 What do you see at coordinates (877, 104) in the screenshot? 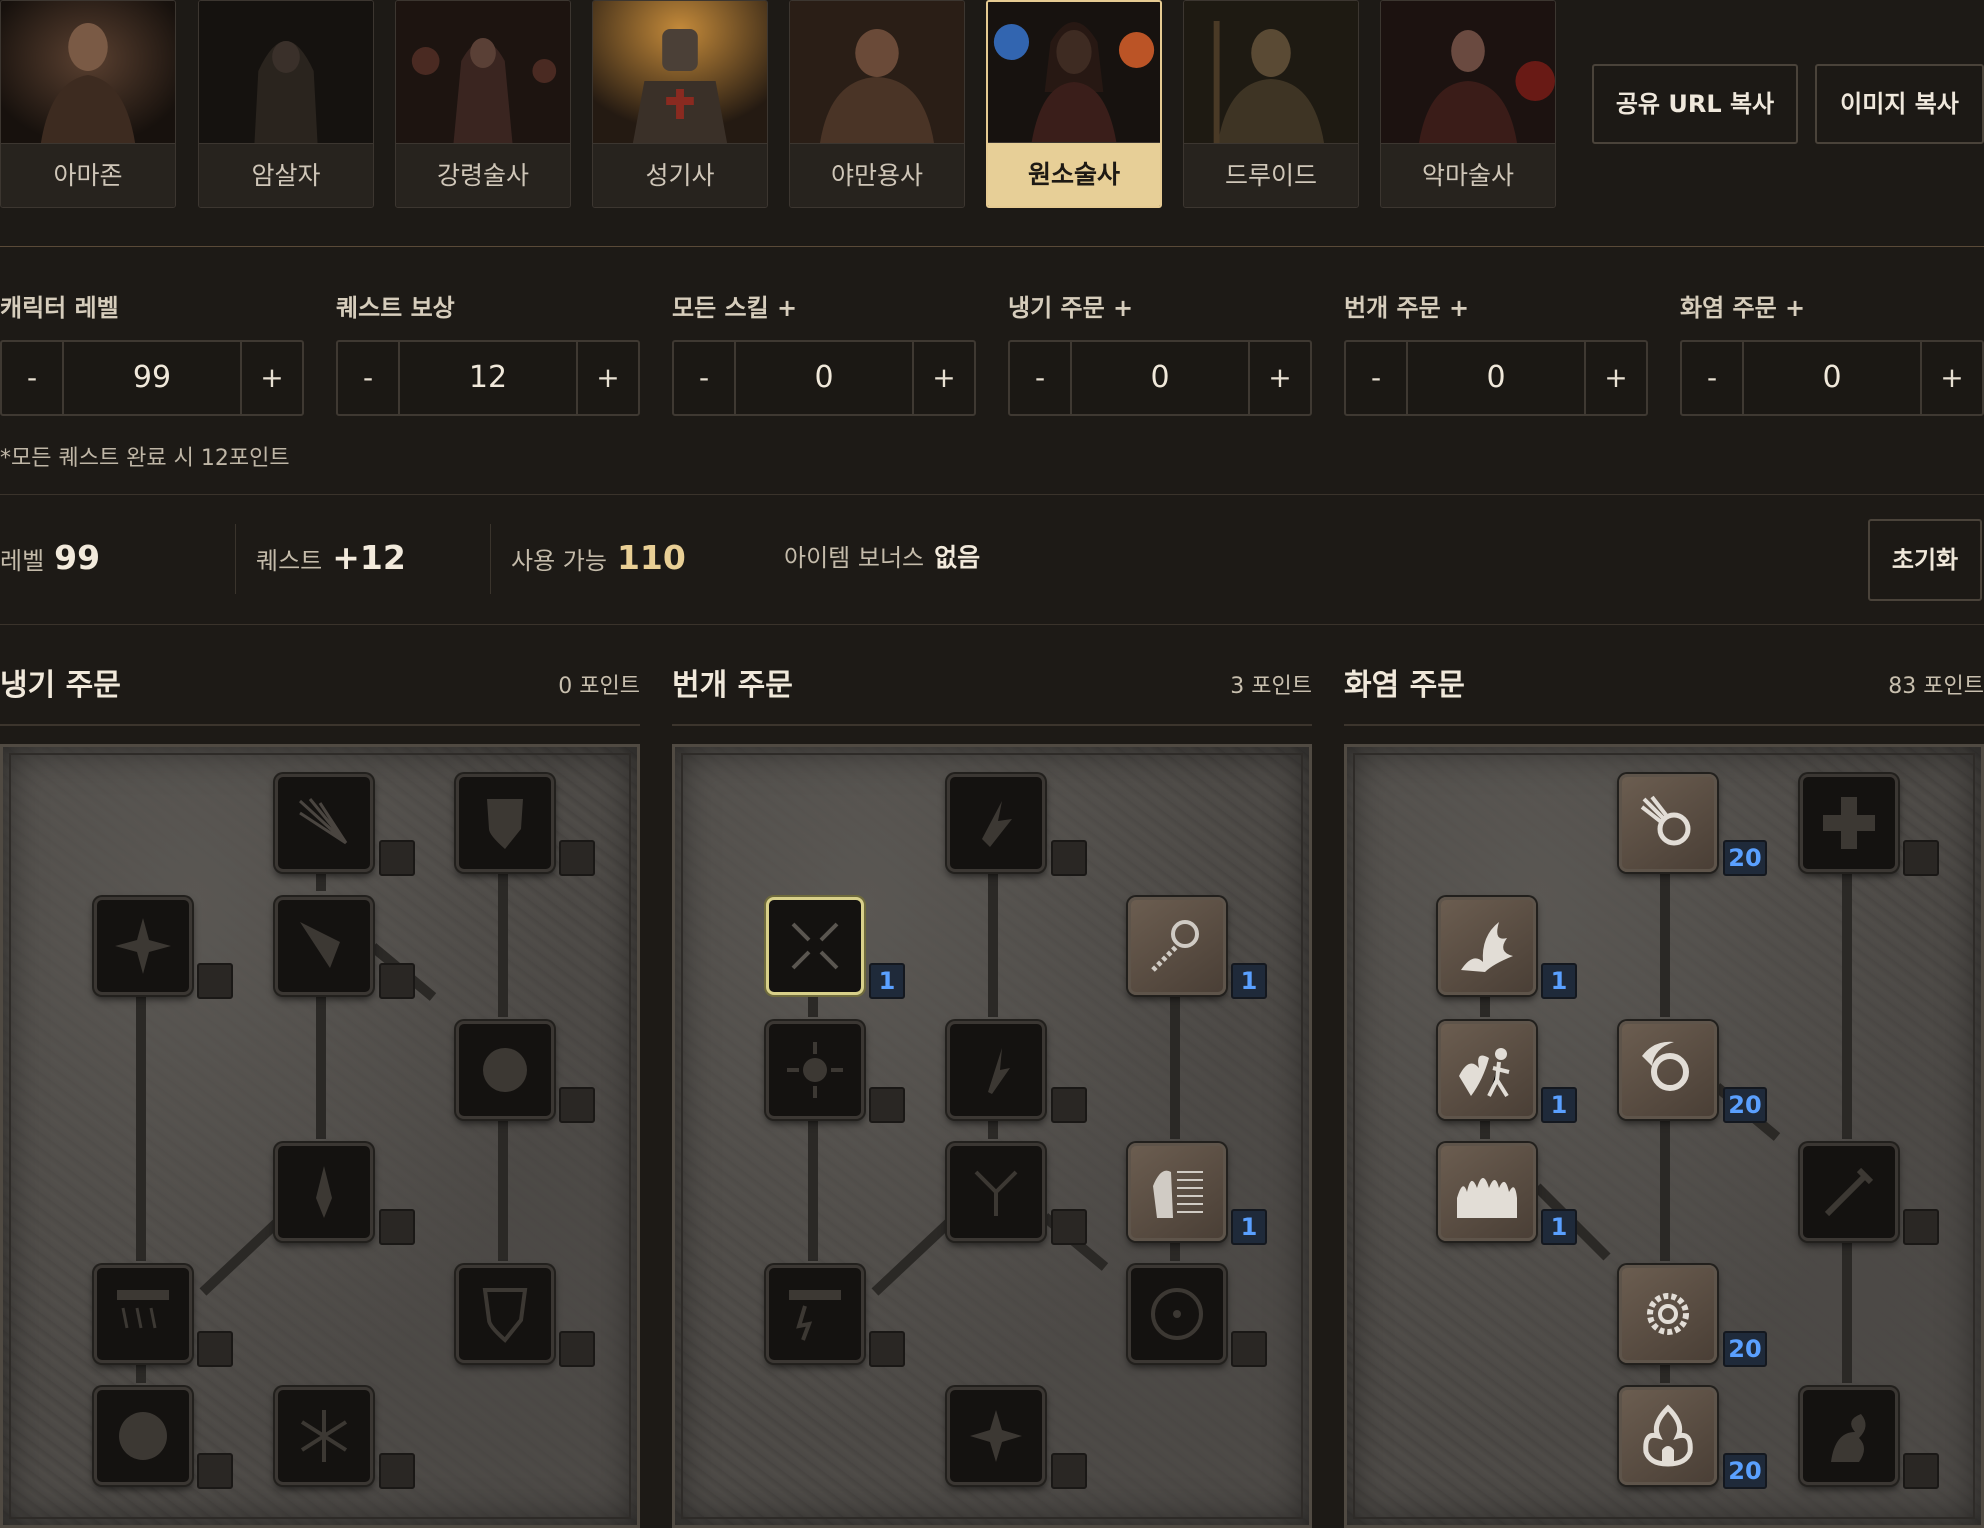
I see `class-card-barbarian: 야만용사` at bounding box center [877, 104].